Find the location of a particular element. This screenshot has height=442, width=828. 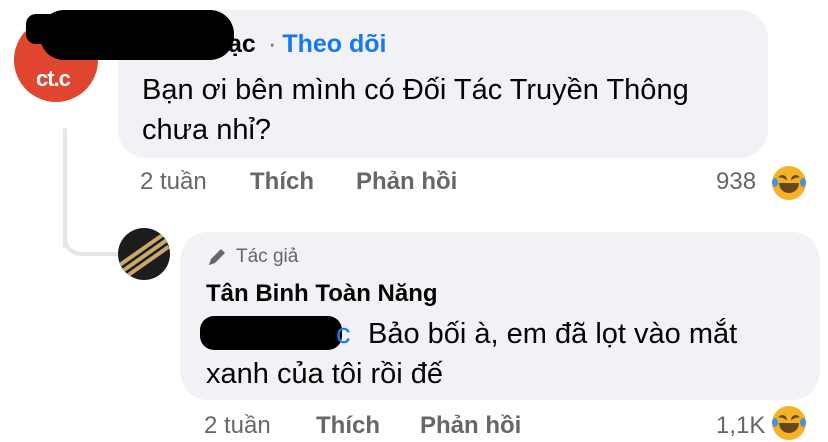

pen-icon is located at coordinates (217, 257).